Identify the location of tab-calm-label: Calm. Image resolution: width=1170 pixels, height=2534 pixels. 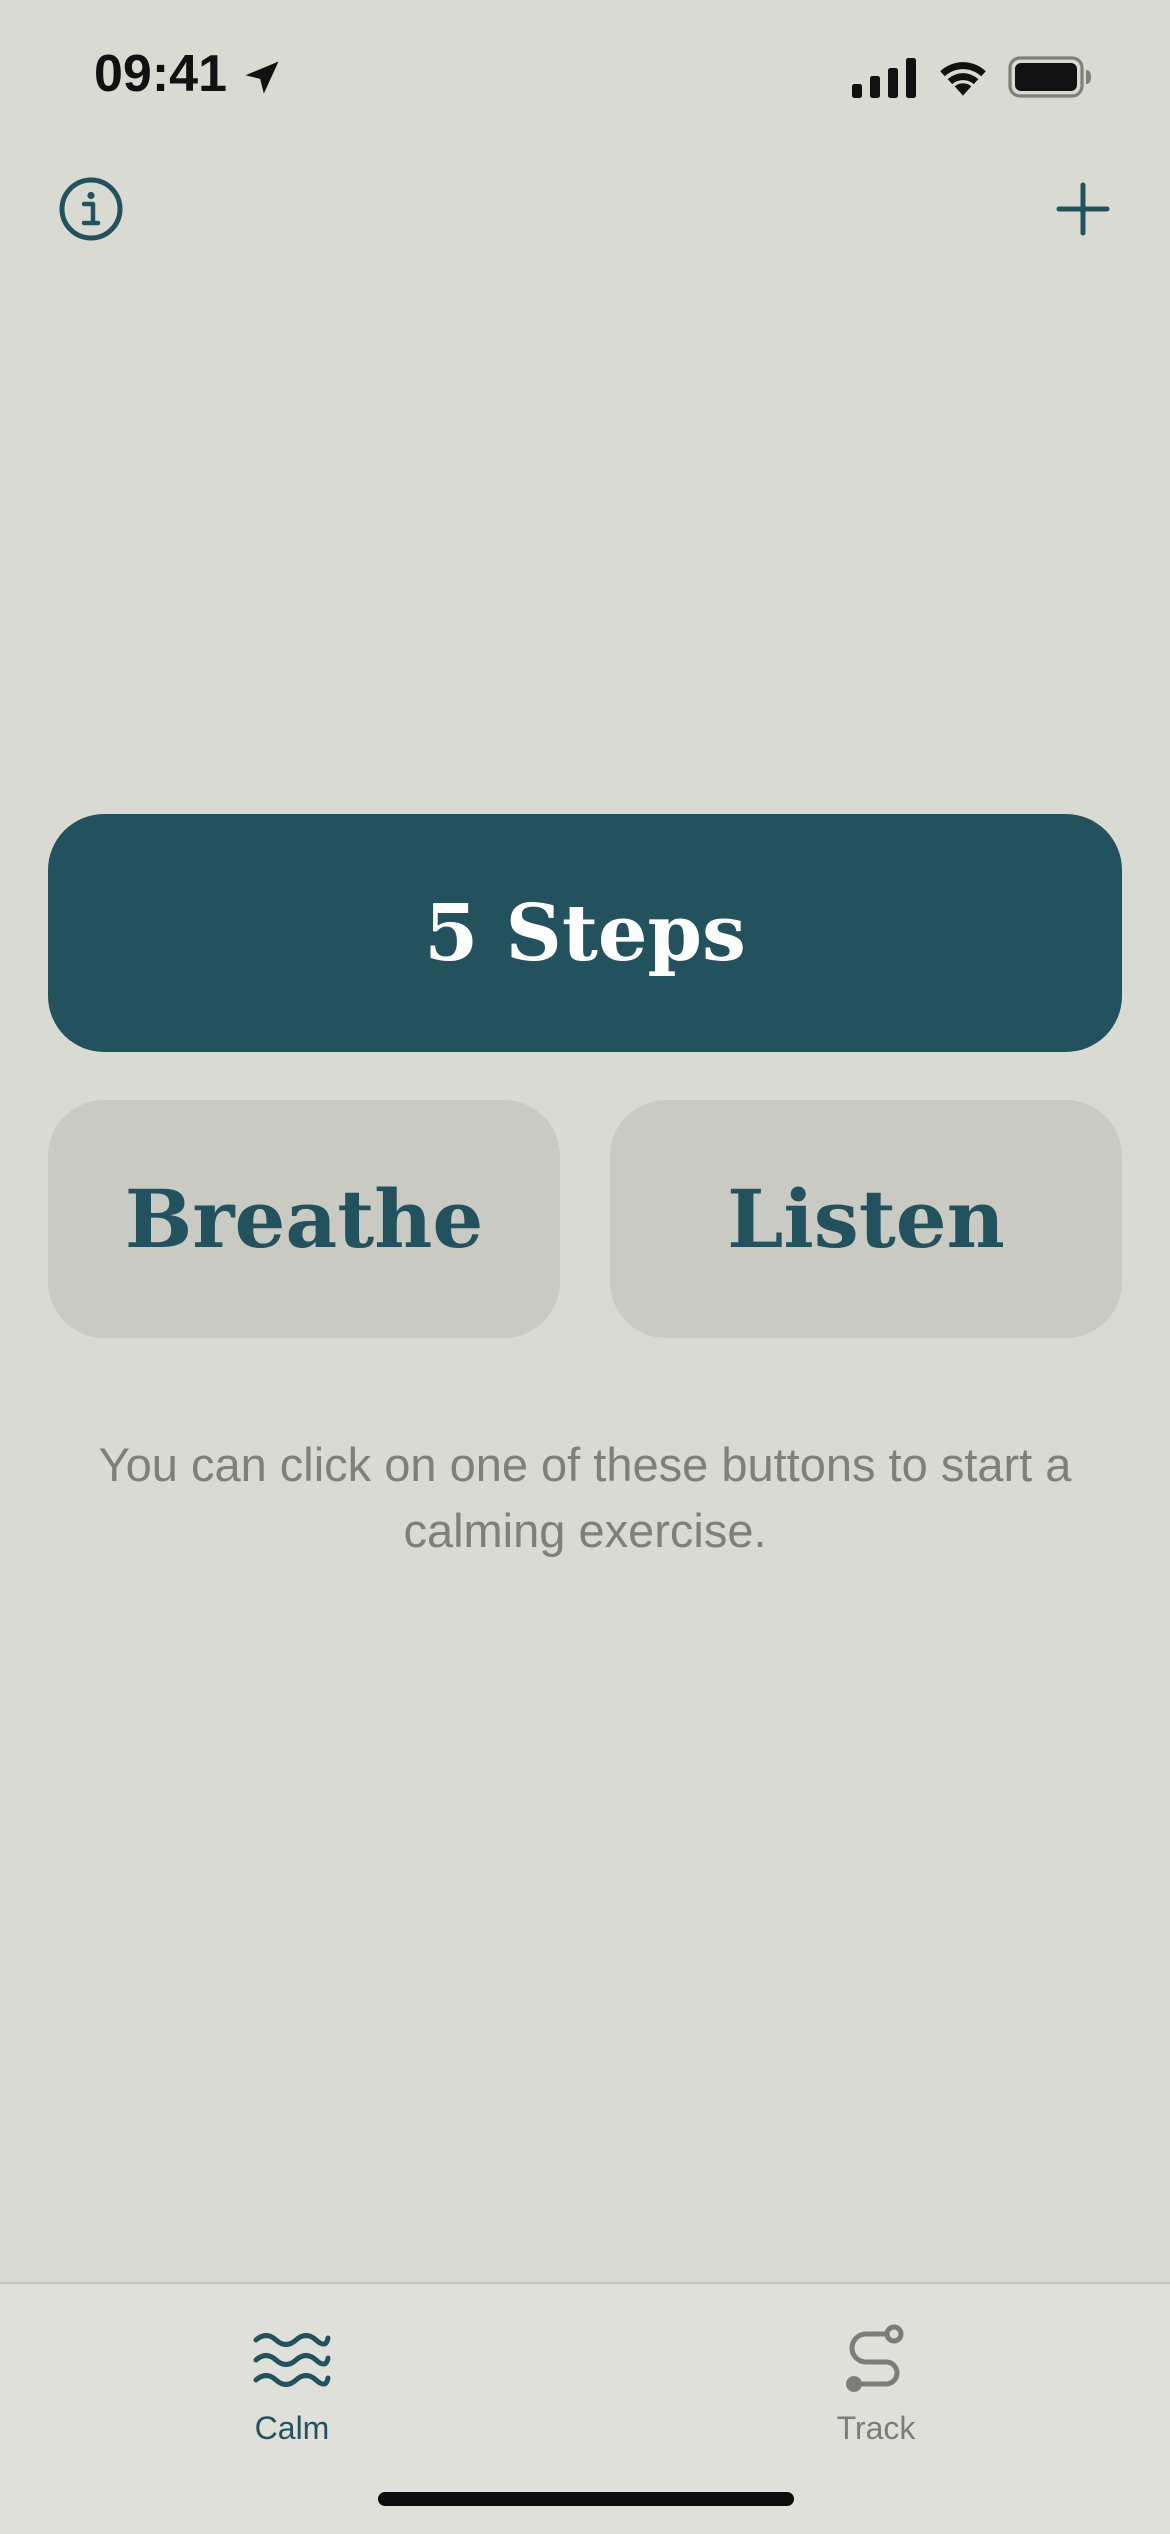
(292, 2428).